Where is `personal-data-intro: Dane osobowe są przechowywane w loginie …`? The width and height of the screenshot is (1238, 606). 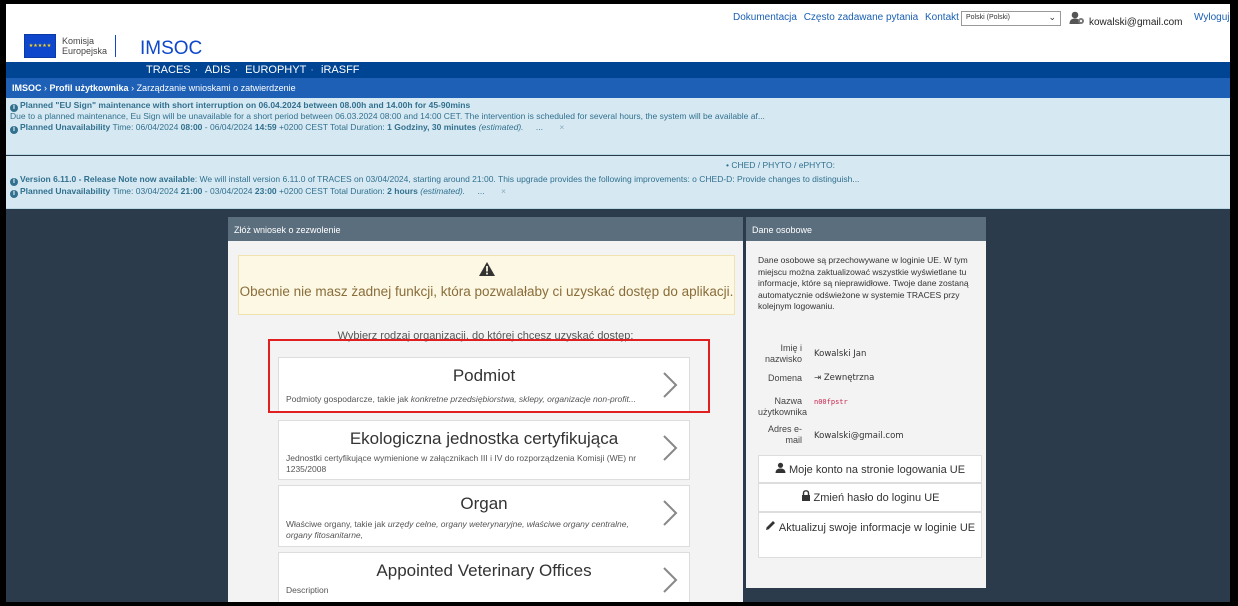 personal-data-intro: Dane osobowe są przechowywane w loginie … is located at coordinates (863, 283).